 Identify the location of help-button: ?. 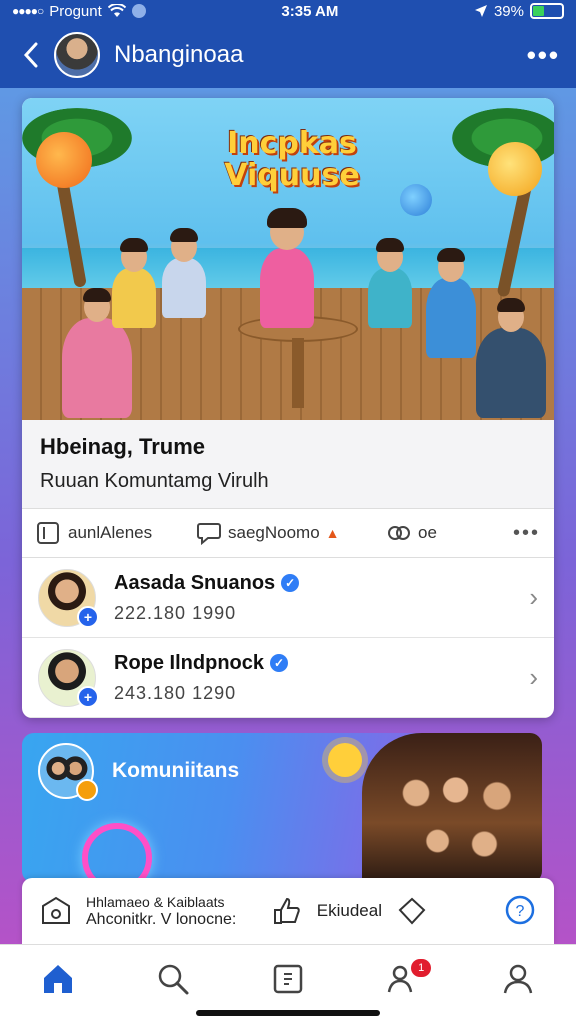
(520, 911).